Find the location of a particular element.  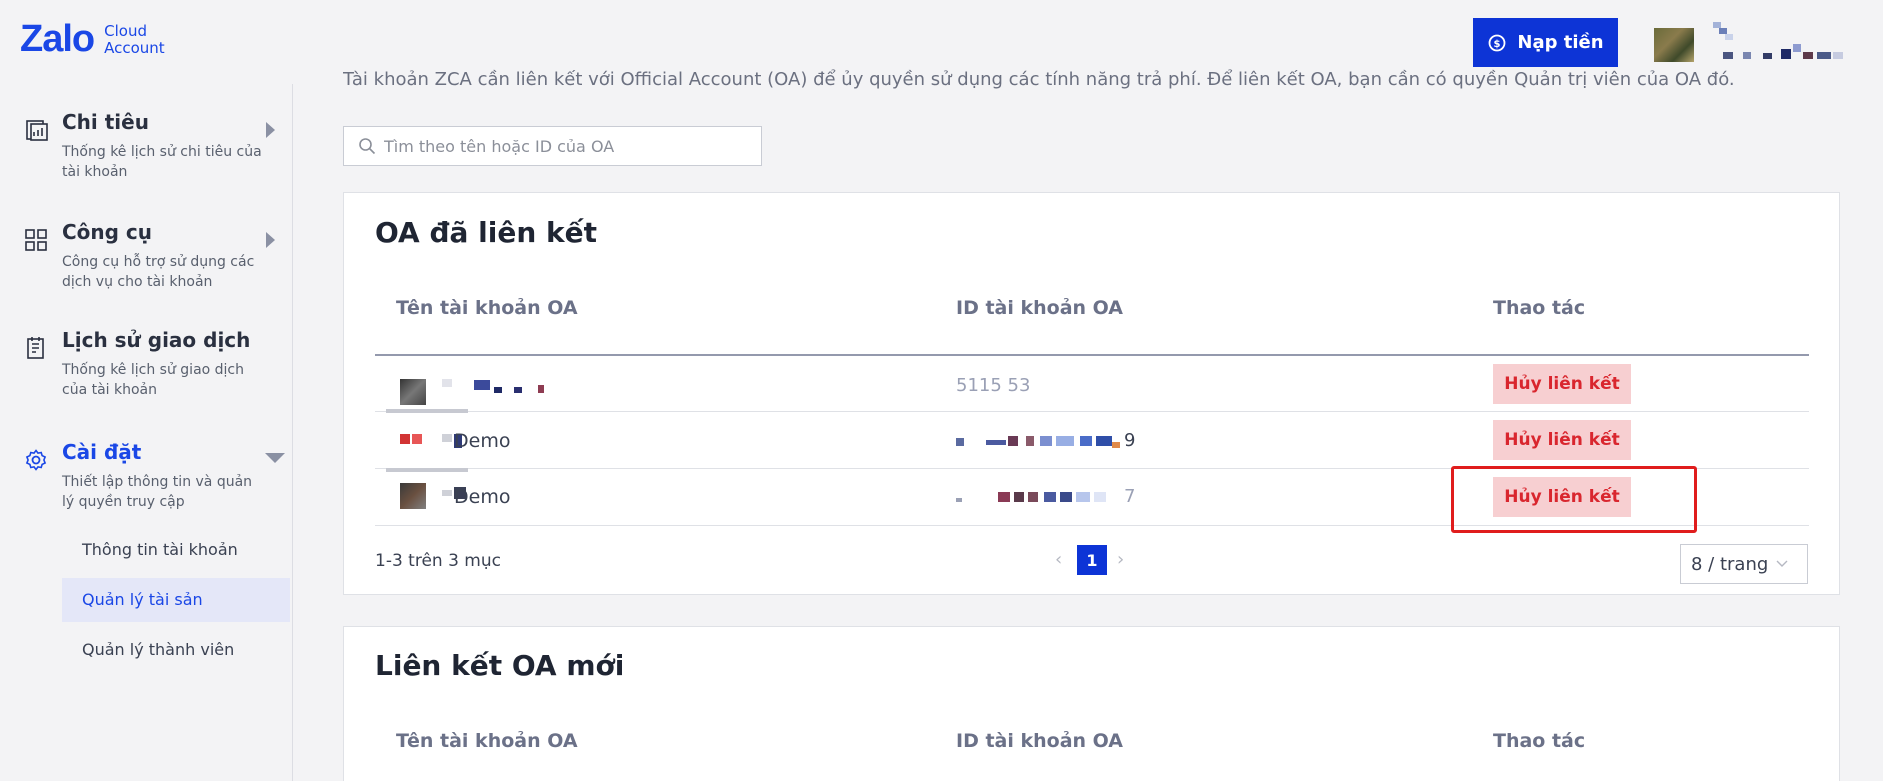

menu-title: Lịch sử giao dịch is located at coordinates (156, 340).